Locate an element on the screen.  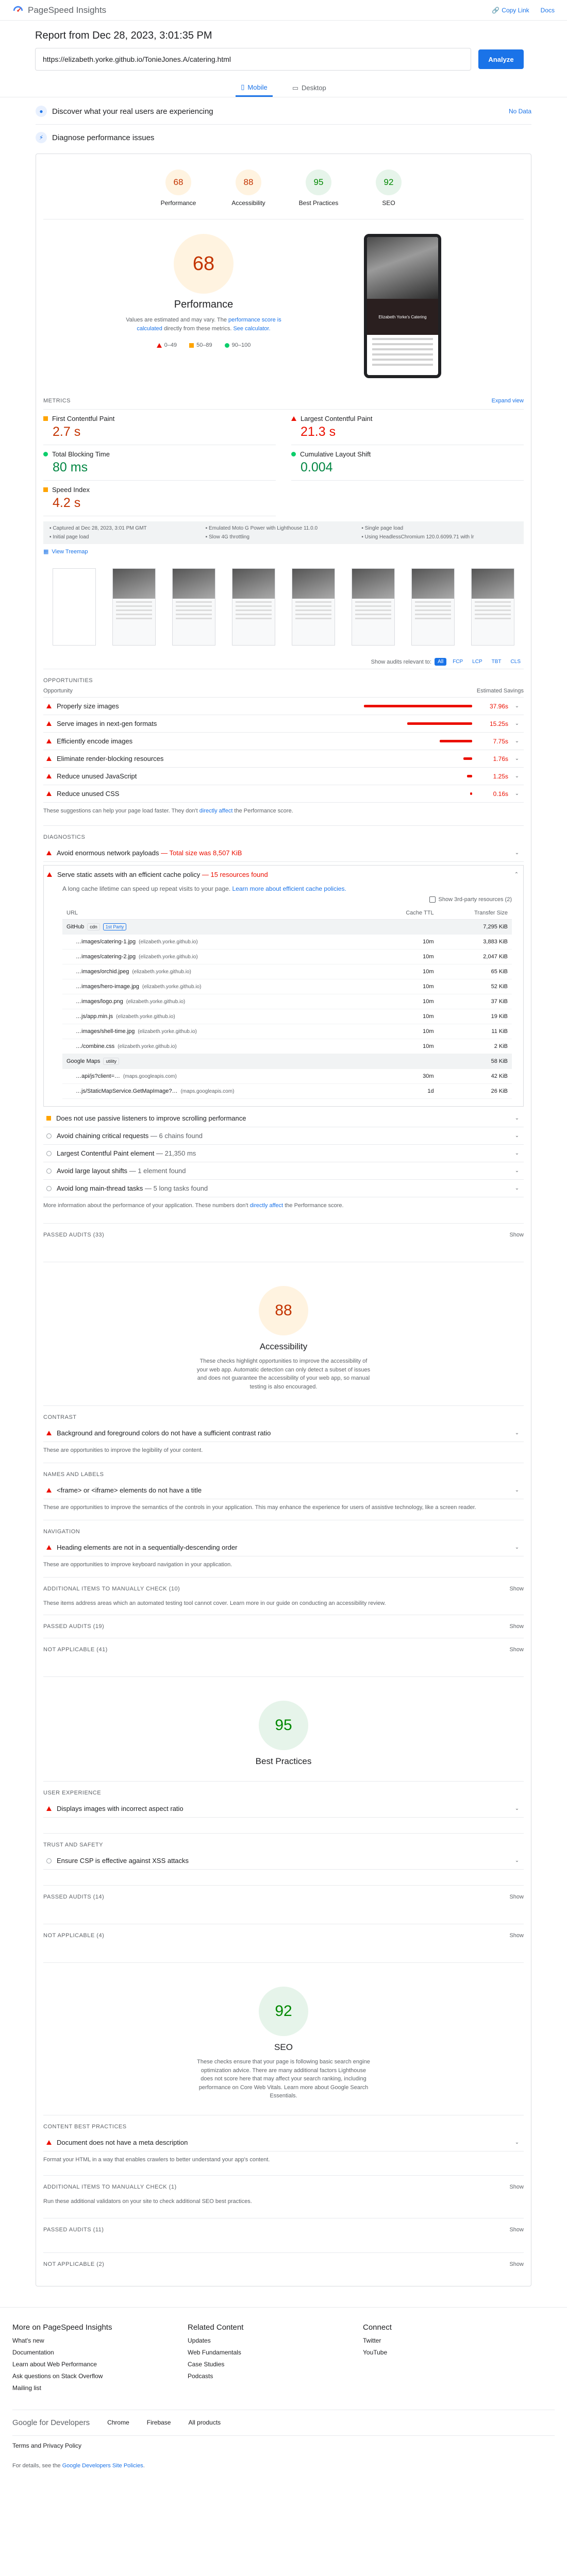
metric-label: Cumulative Layout Shift is located at coordinates (335, 454).